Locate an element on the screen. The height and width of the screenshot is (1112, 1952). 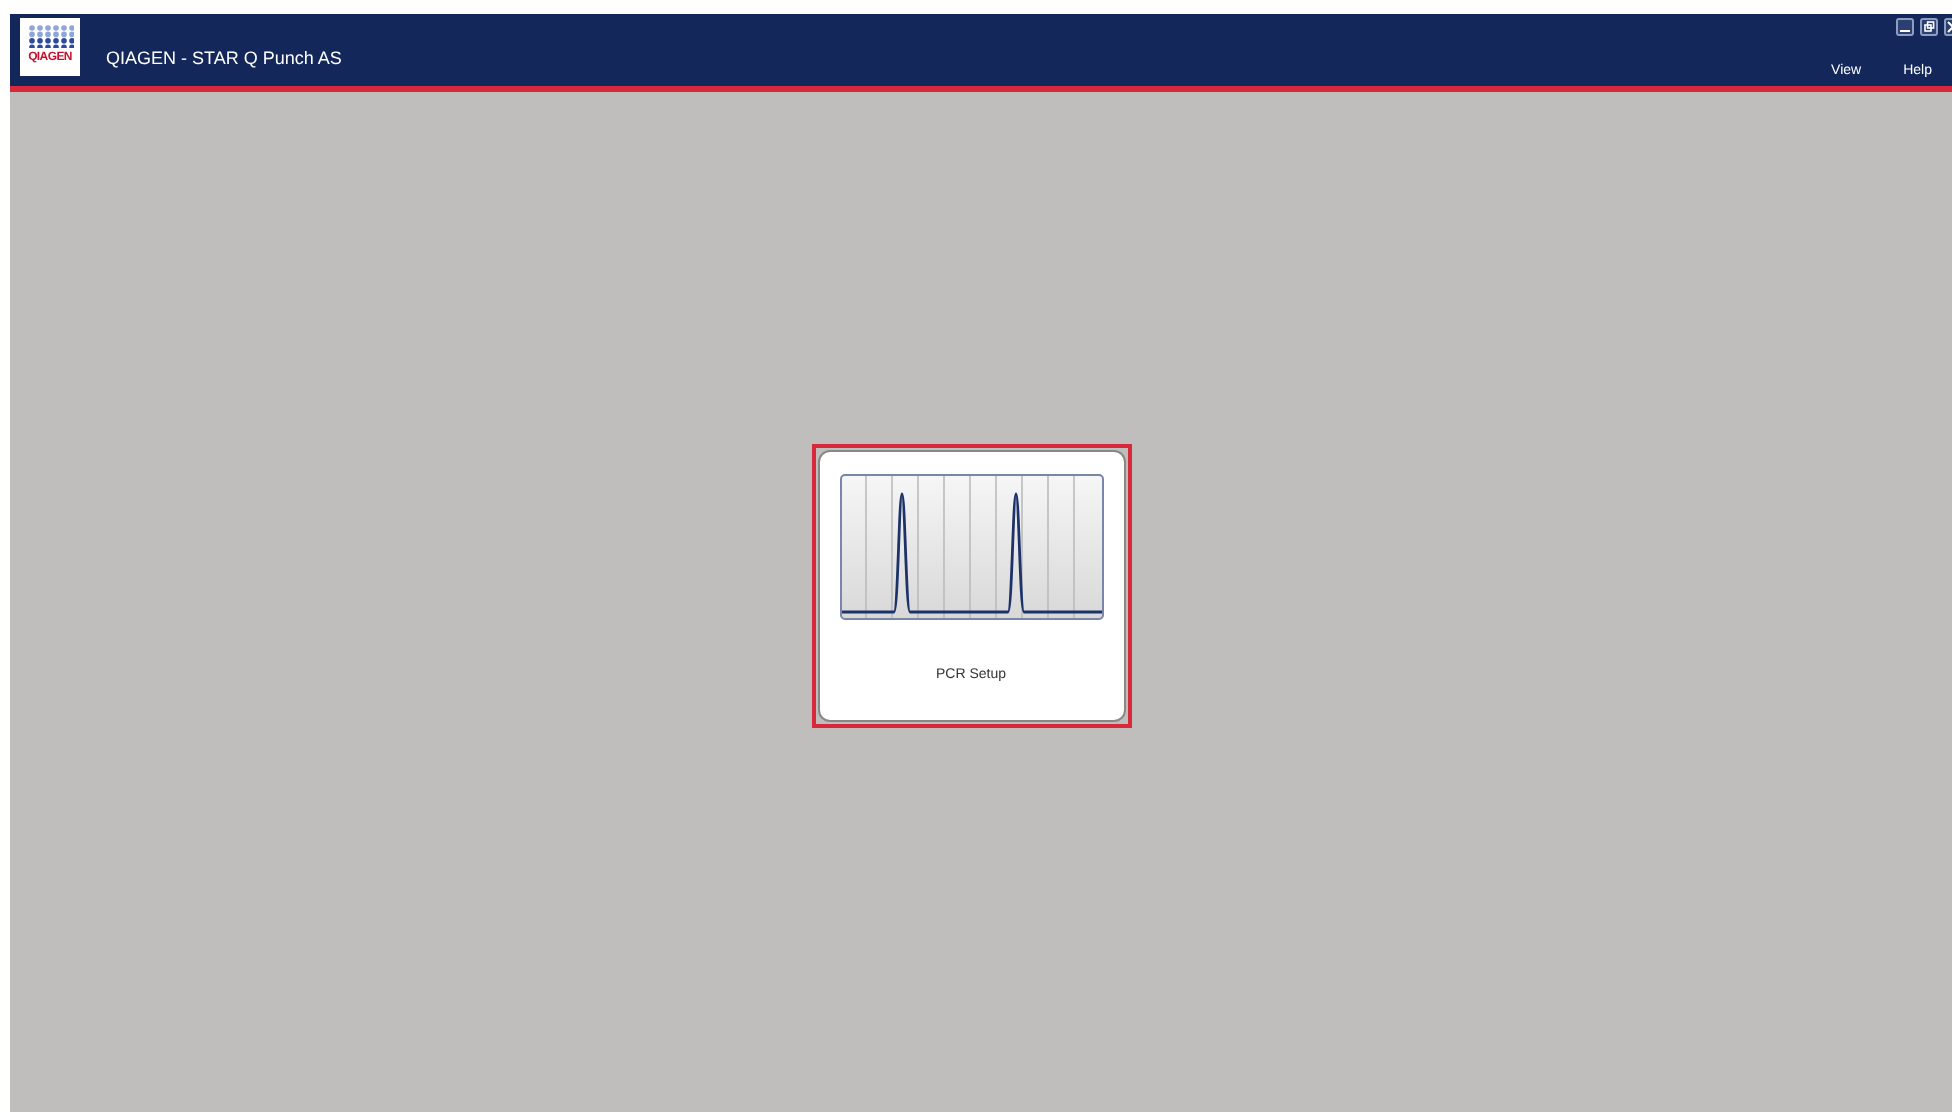
window-title: QIAGEN - STAR Q Punch AS is located at coordinates (224, 60).